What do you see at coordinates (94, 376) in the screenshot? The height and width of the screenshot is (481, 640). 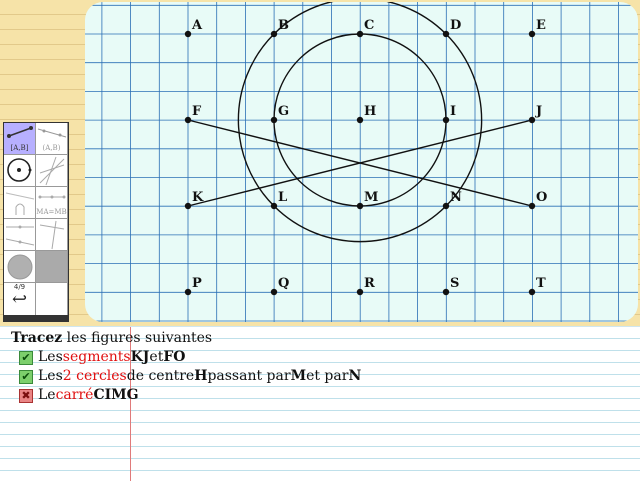 I see `task-keyword: 2 cercles` at bounding box center [94, 376].